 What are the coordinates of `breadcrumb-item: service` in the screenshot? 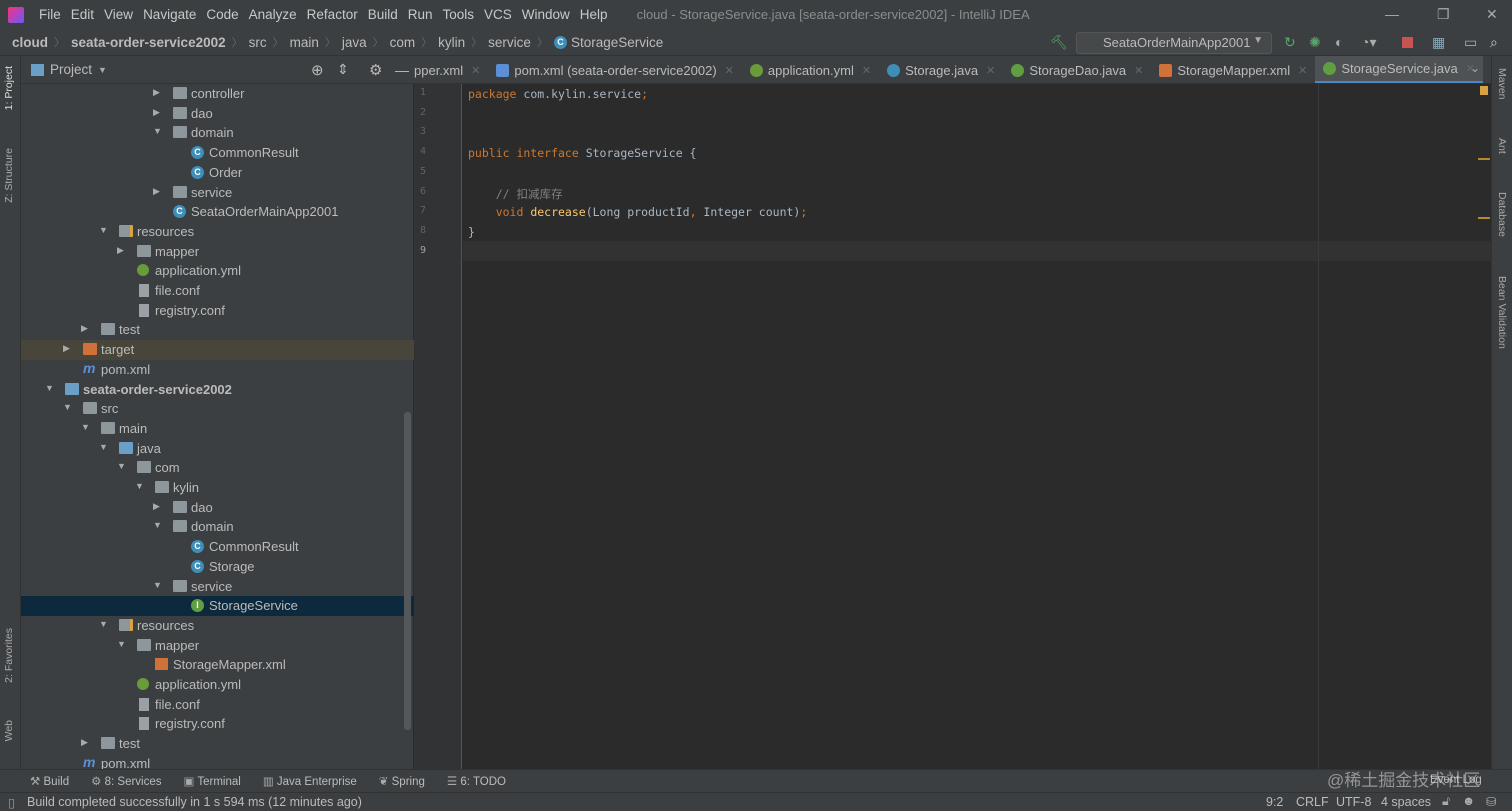 It's located at (509, 42).